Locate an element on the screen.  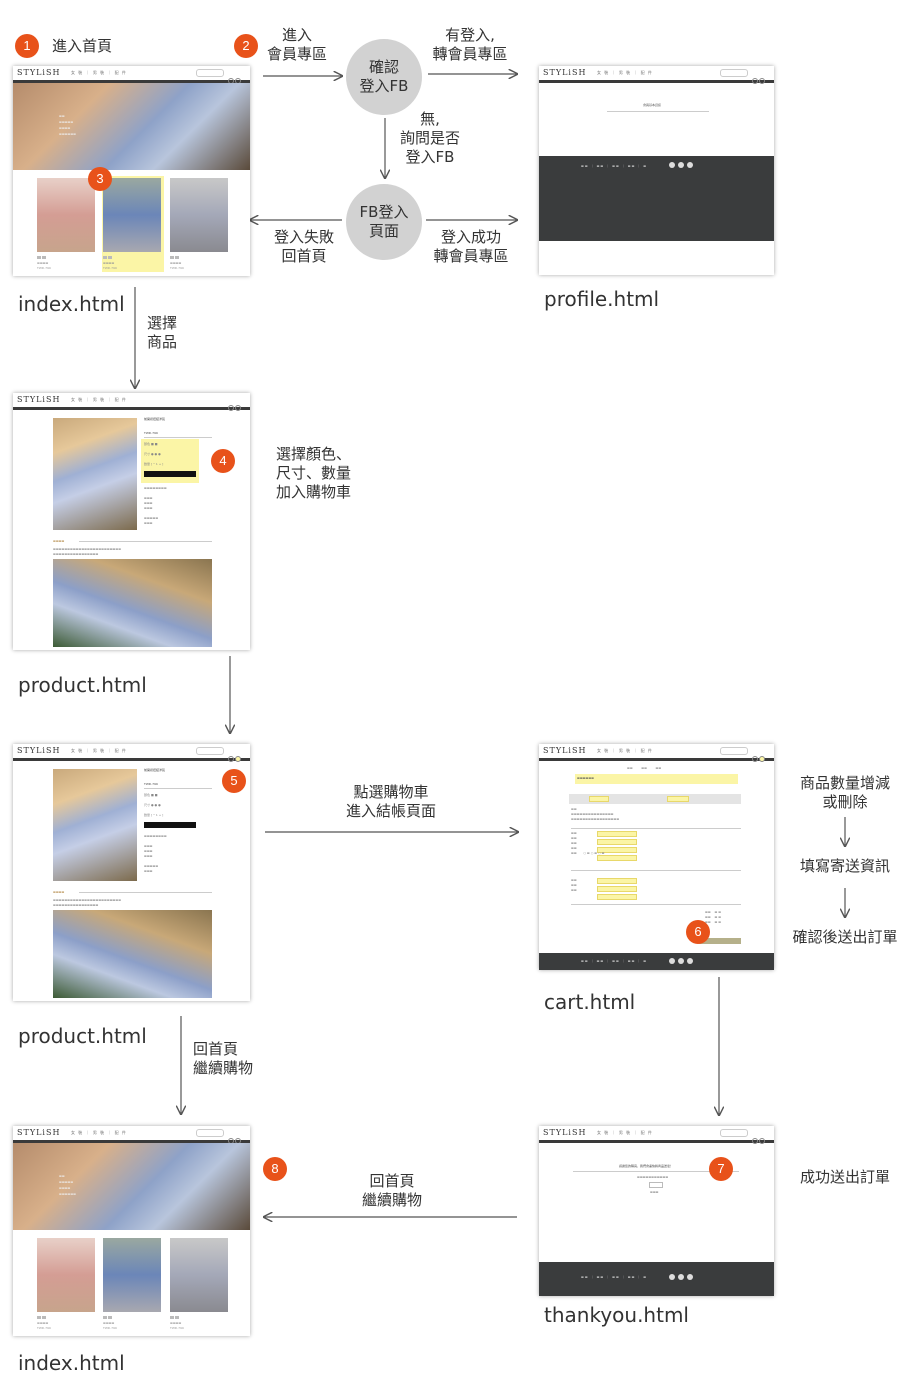
step-badge-2: 2 is located at coordinates (246, 46).